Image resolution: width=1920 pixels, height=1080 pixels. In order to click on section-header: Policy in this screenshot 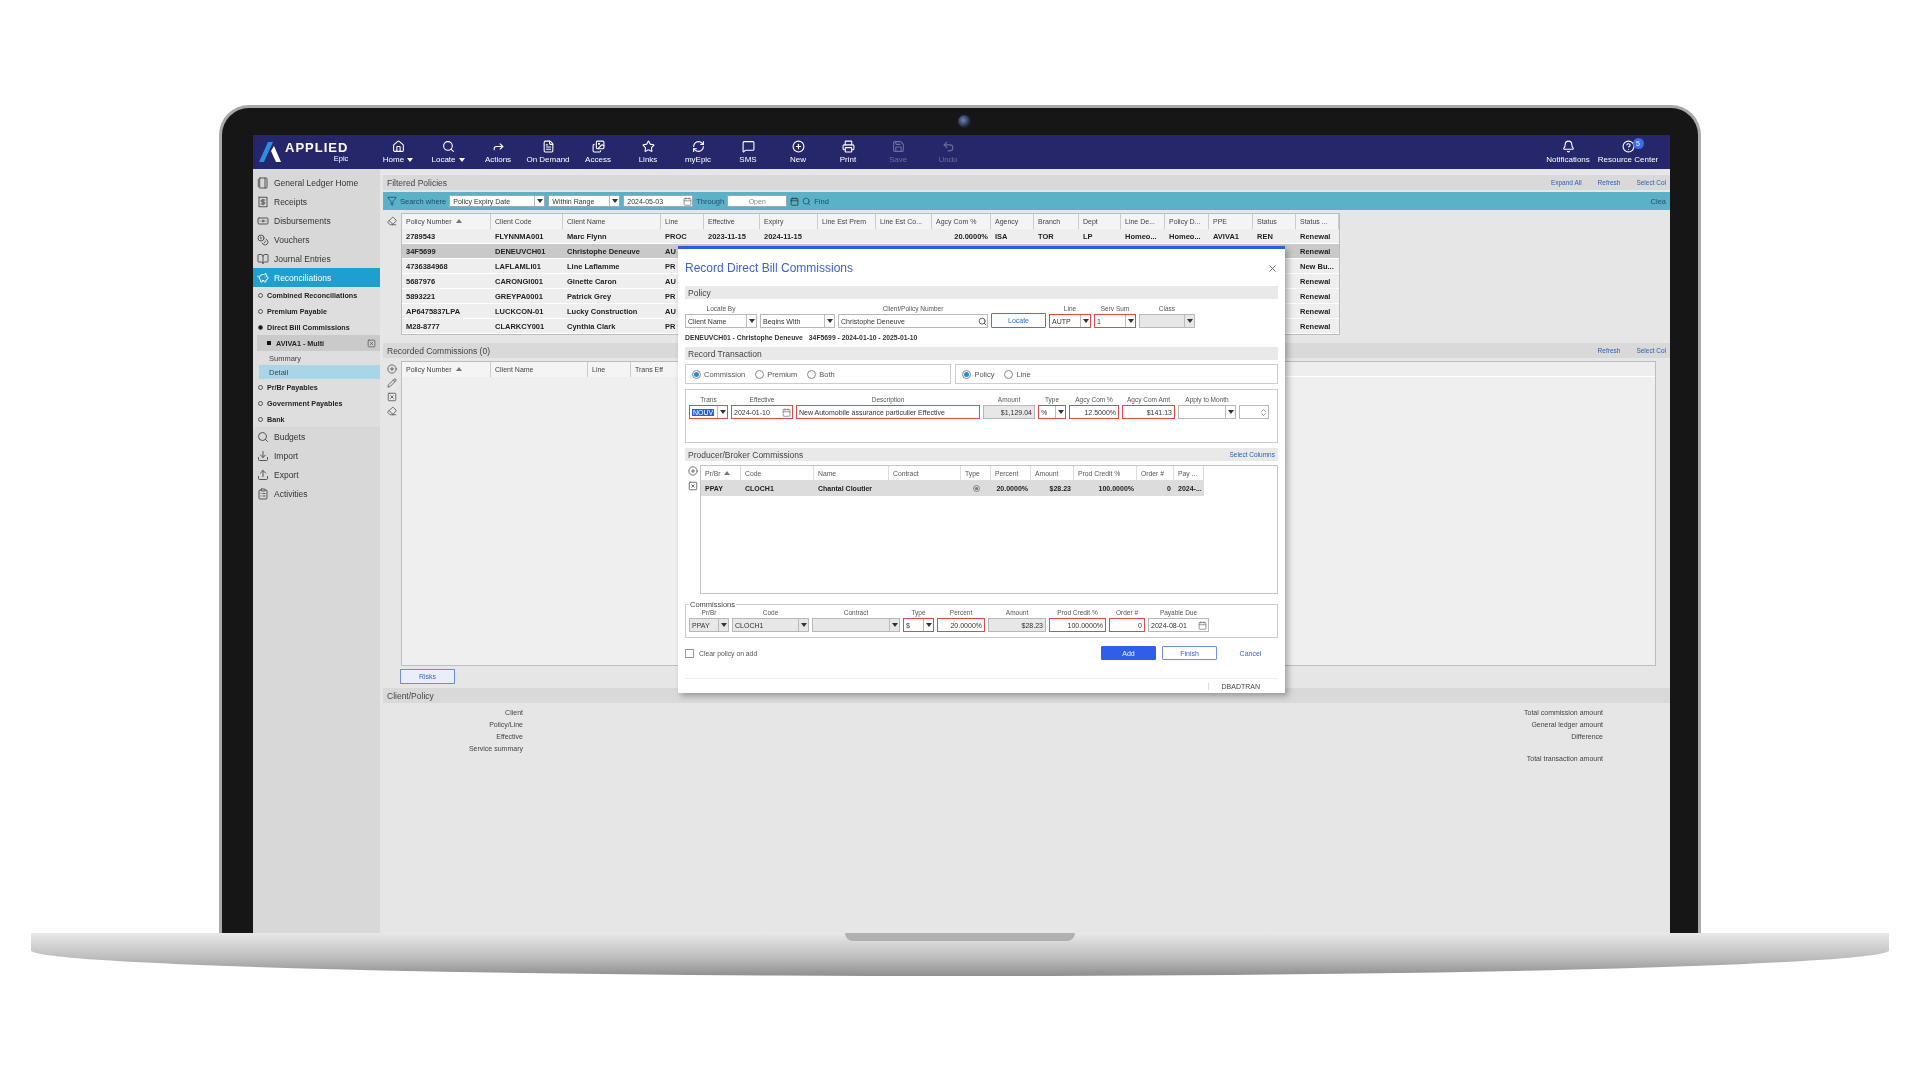, I will do `click(981, 292)`.